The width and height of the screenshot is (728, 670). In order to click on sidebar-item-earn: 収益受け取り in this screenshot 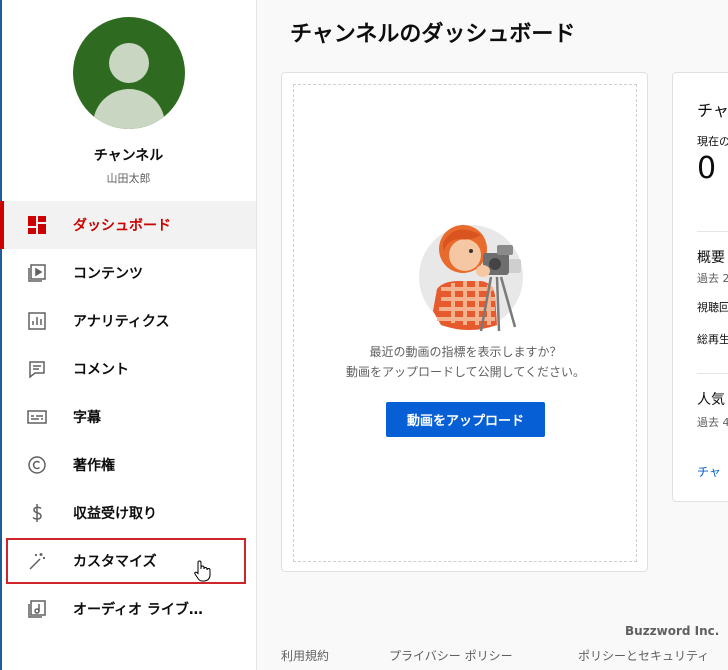, I will do `click(128, 513)`.